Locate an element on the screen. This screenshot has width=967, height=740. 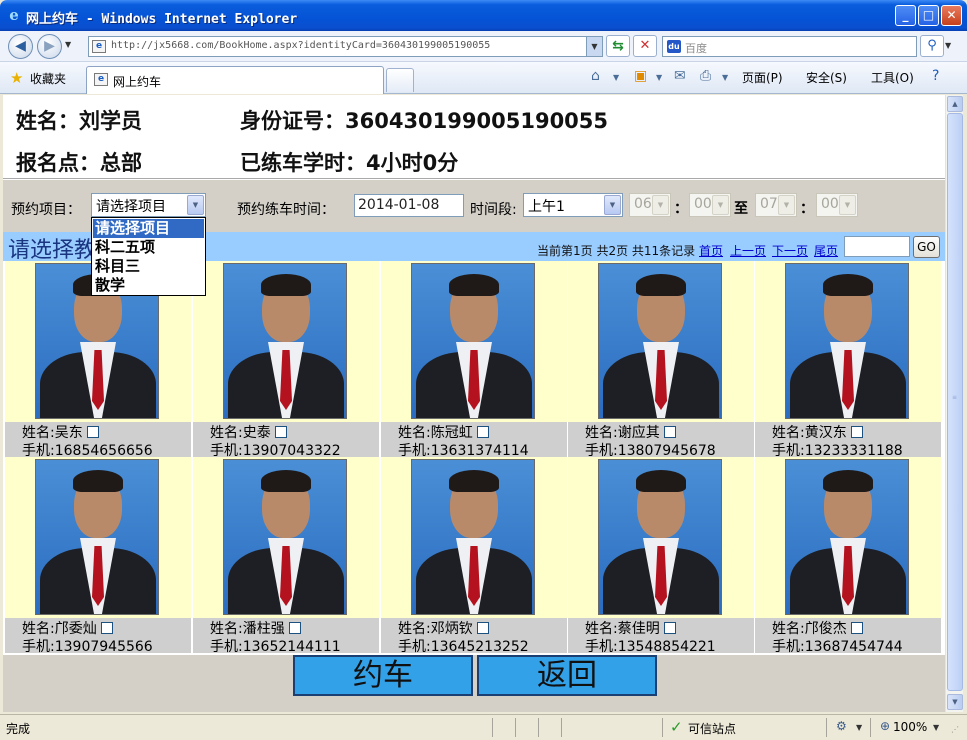
print-dropdown-icon: ▼ is located at coordinates (725, 77).